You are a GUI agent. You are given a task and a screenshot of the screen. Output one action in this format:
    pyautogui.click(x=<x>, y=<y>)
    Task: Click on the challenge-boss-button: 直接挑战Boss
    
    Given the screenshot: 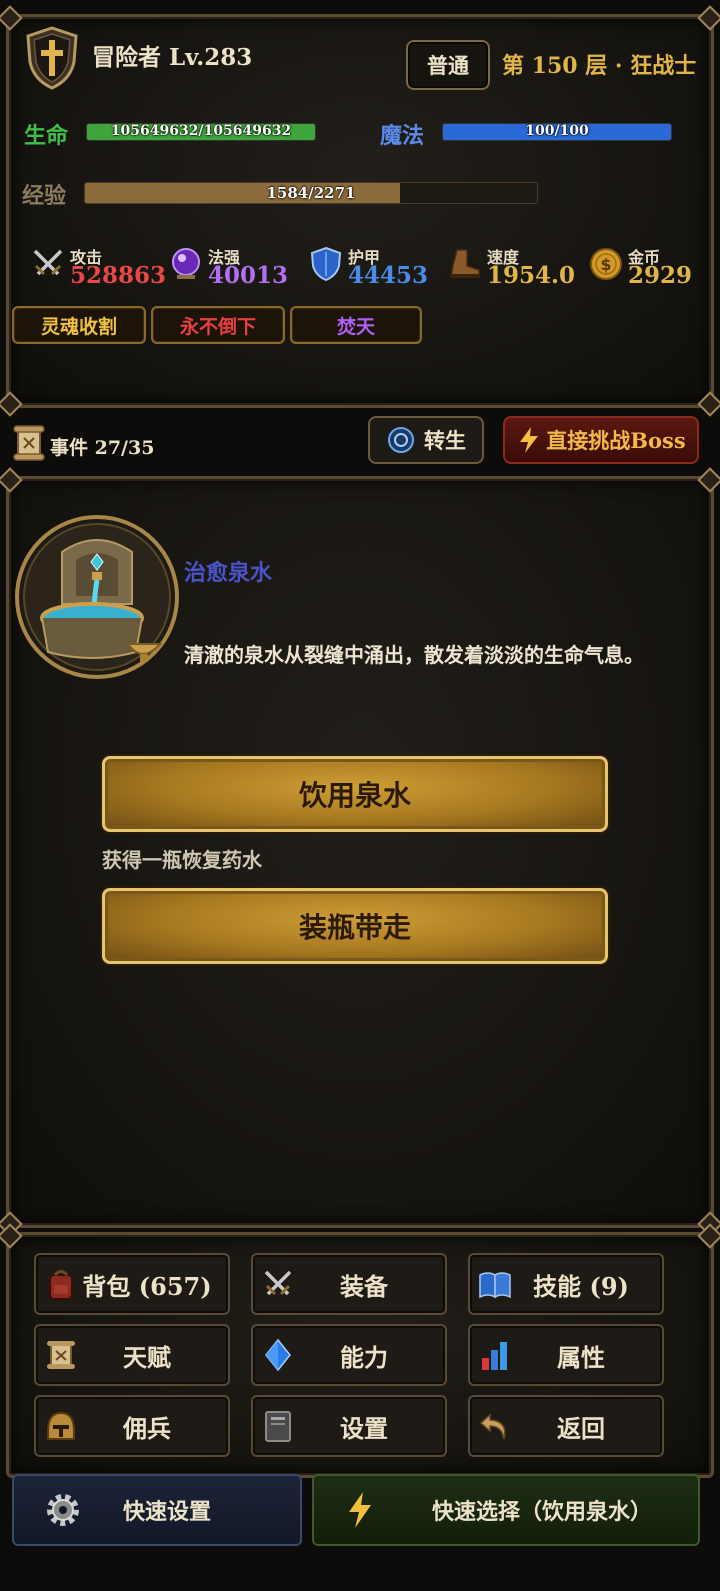 What is the action you would take?
    pyautogui.click(x=601, y=440)
    